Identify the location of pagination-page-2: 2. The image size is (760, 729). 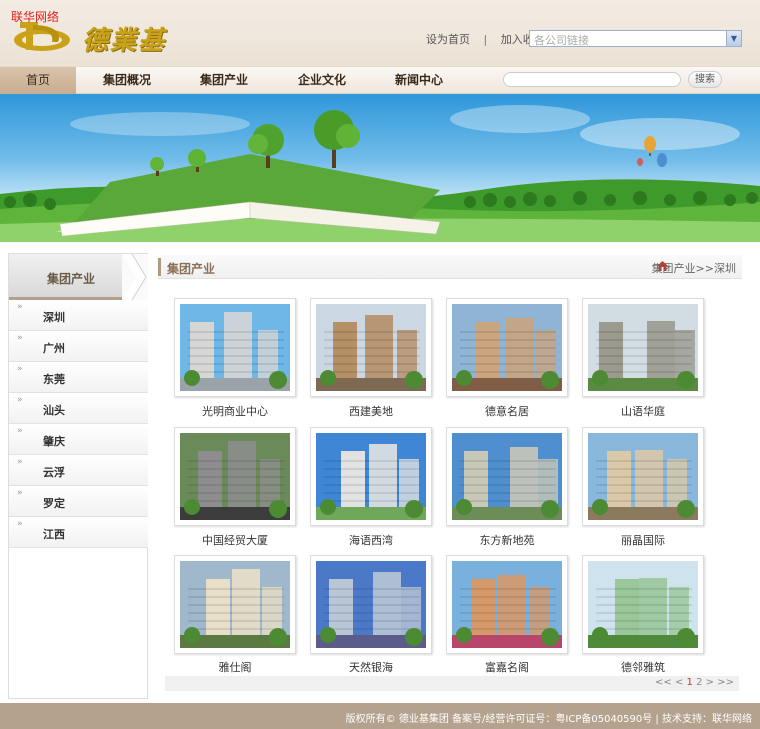
(699, 682).